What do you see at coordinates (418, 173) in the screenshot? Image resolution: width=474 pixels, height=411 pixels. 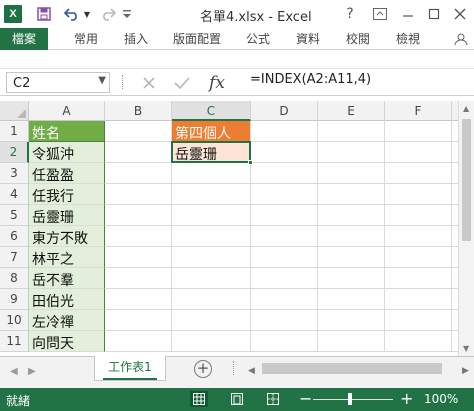 I see `cell-f3` at bounding box center [418, 173].